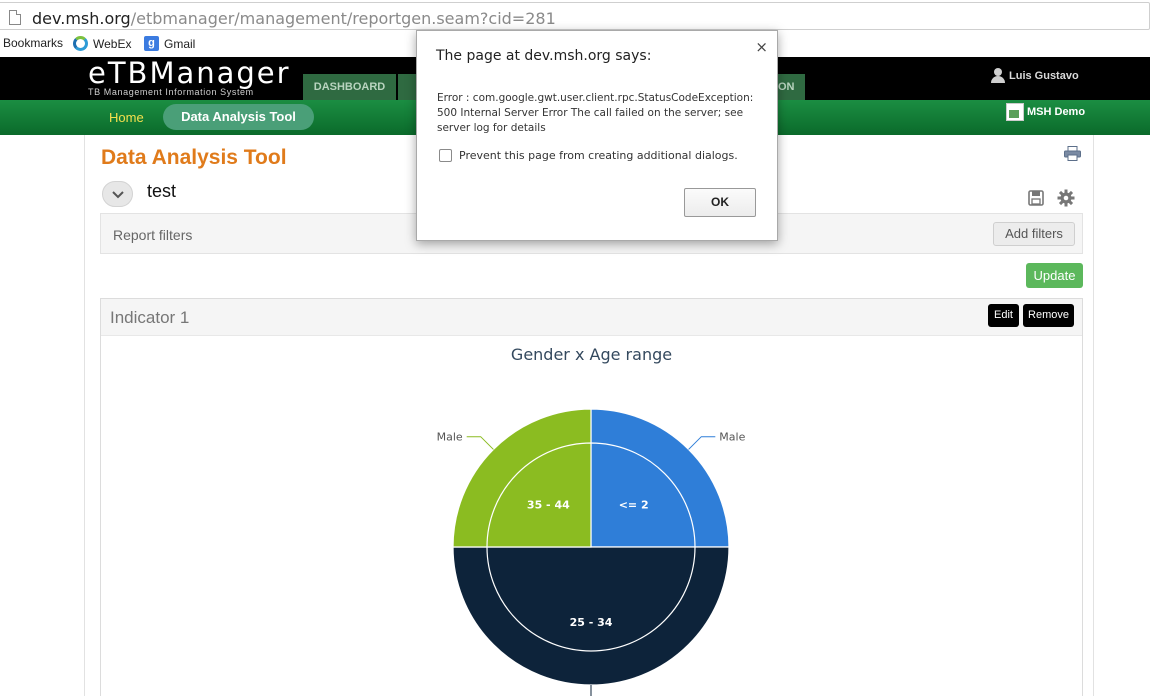 This screenshot has height=696, width=1150. What do you see at coordinates (1015, 112) in the screenshot?
I see `workspace-icon` at bounding box center [1015, 112].